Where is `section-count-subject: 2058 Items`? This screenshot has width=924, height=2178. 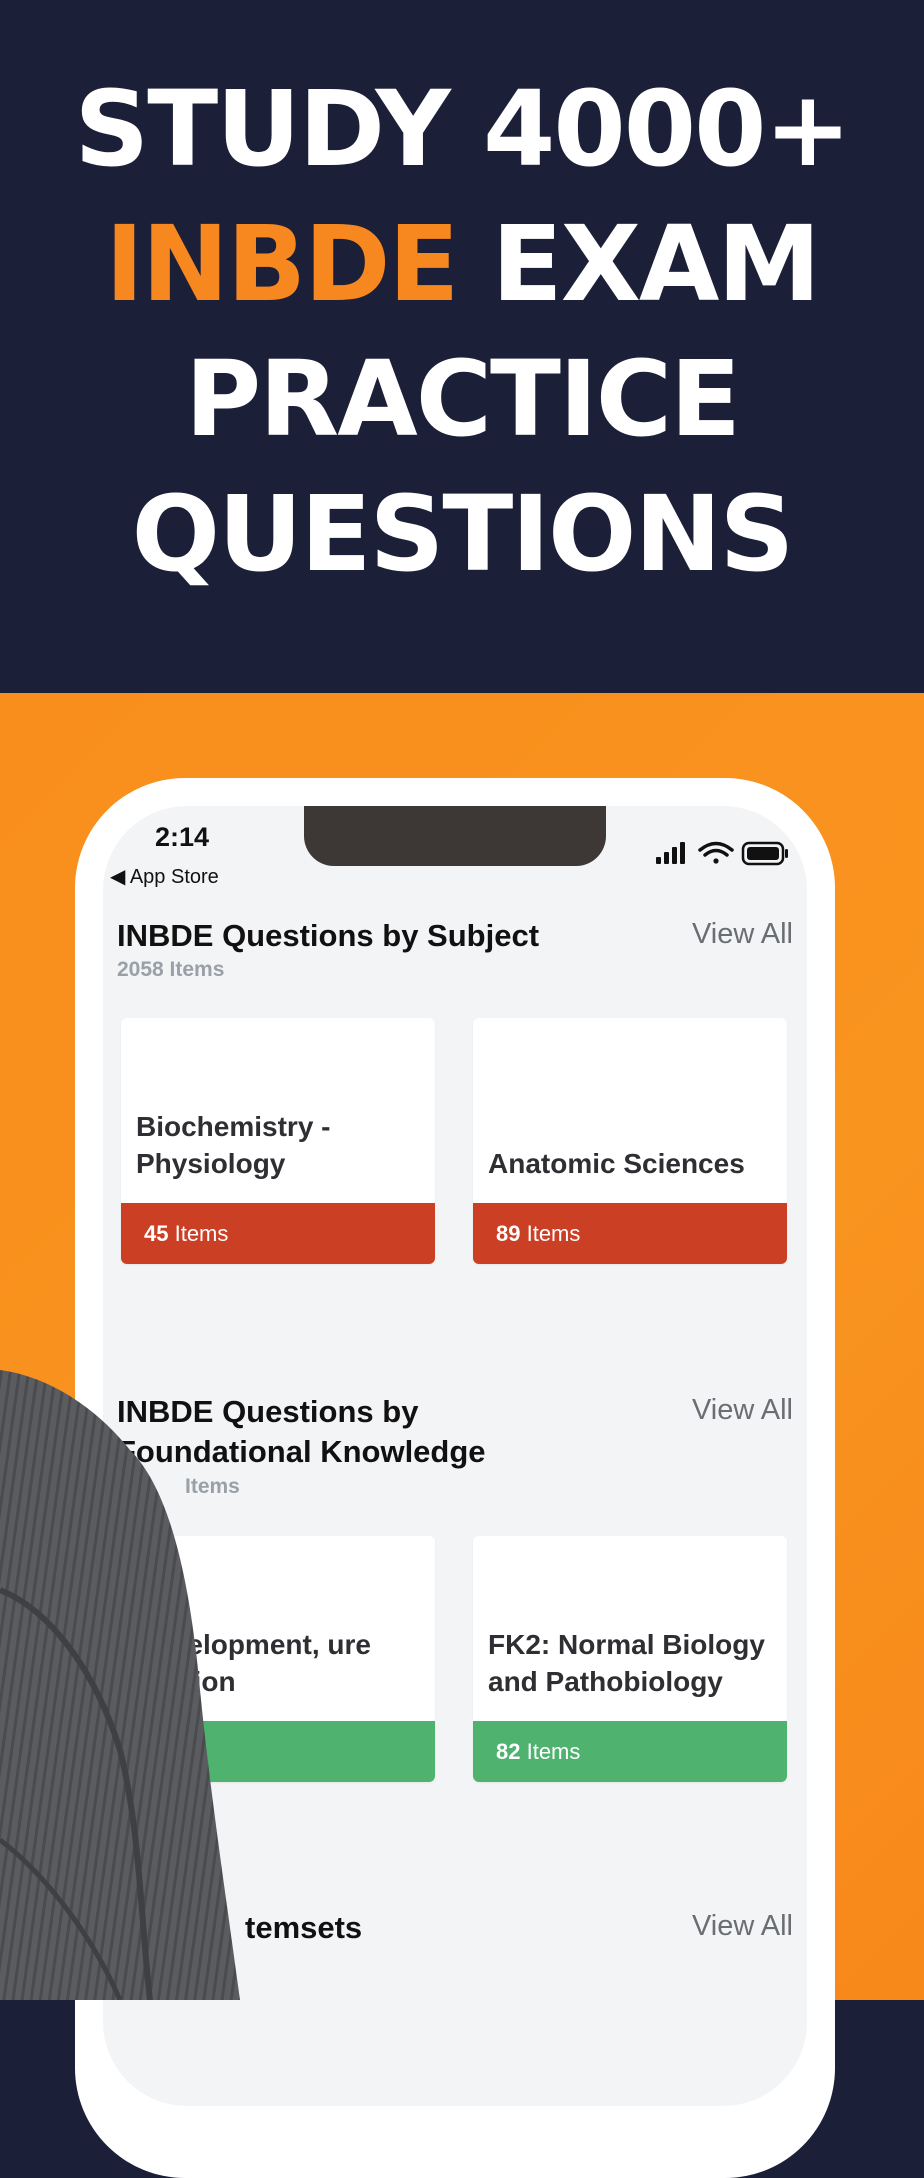 section-count-subject: 2058 Items is located at coordinates (171, 969).